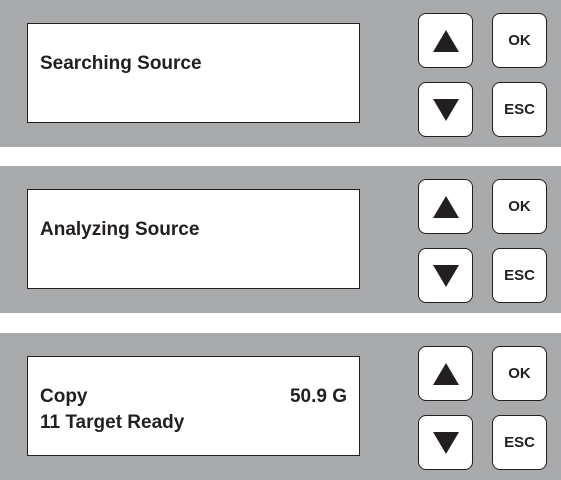 Image resolution: width=561 pixels, height=480 pixels. Describe the element at coordinates (193, 406) in the screenshot. I see `lcd-display: Copy 11 Target Ready 50.9 G` at that location.